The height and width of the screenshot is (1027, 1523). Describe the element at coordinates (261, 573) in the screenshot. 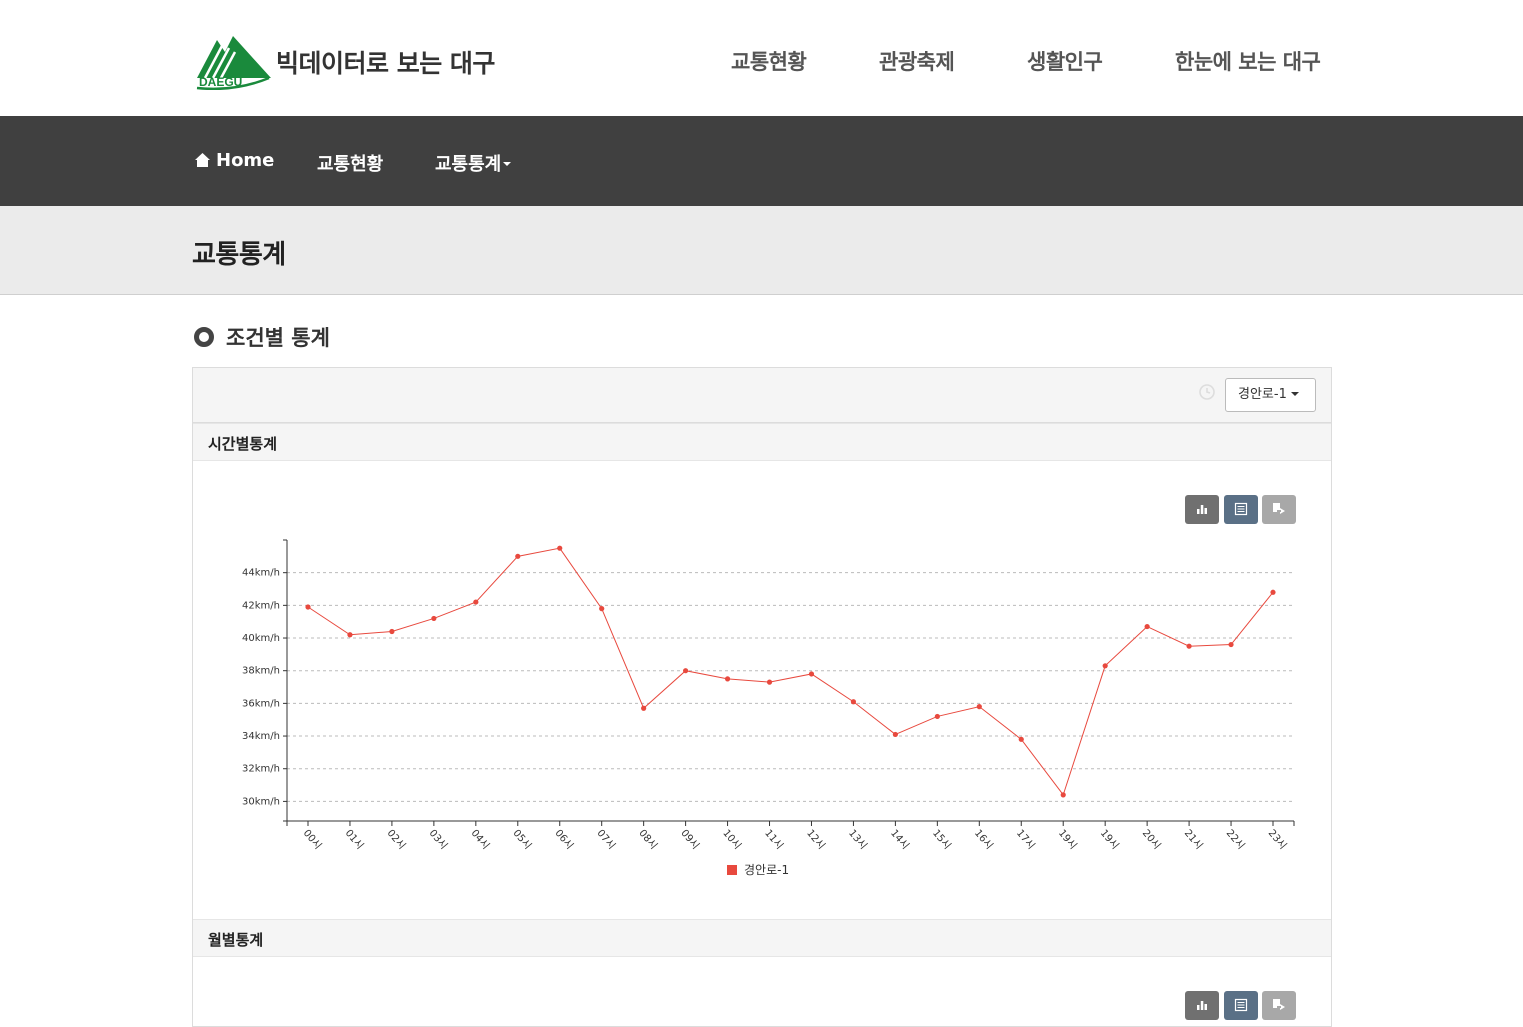

I see `y-tick-label: 44km/h` at that location.